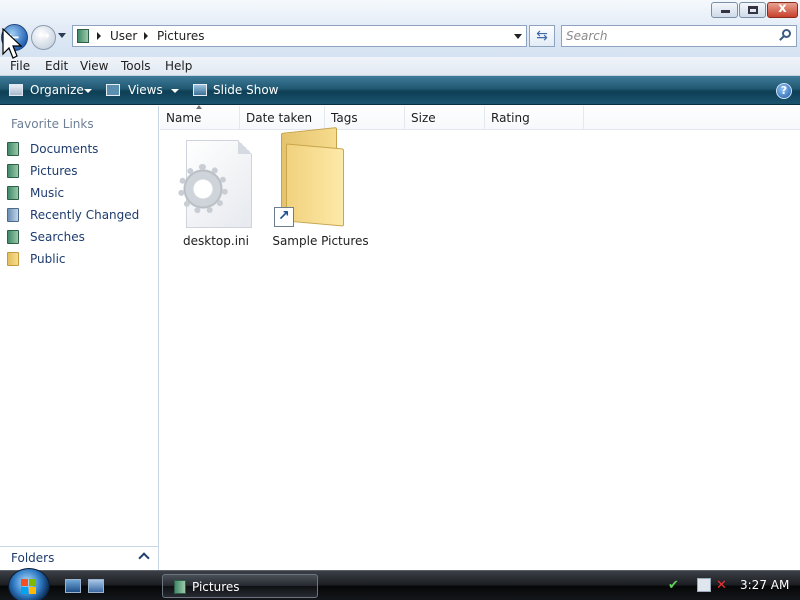 The image size is (800, 600). I want to click on refresh-icon: ⇆, so click(542, 36).